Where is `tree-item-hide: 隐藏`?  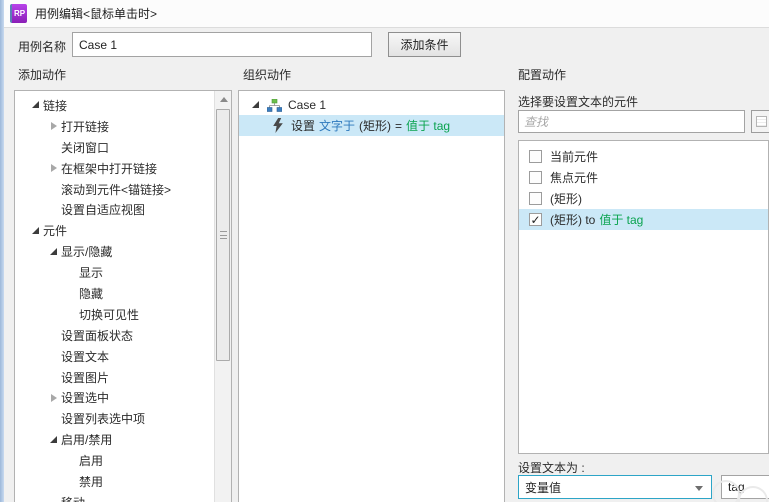
tree-item-hide: 隐藏 is located at coordinates (114, 293).